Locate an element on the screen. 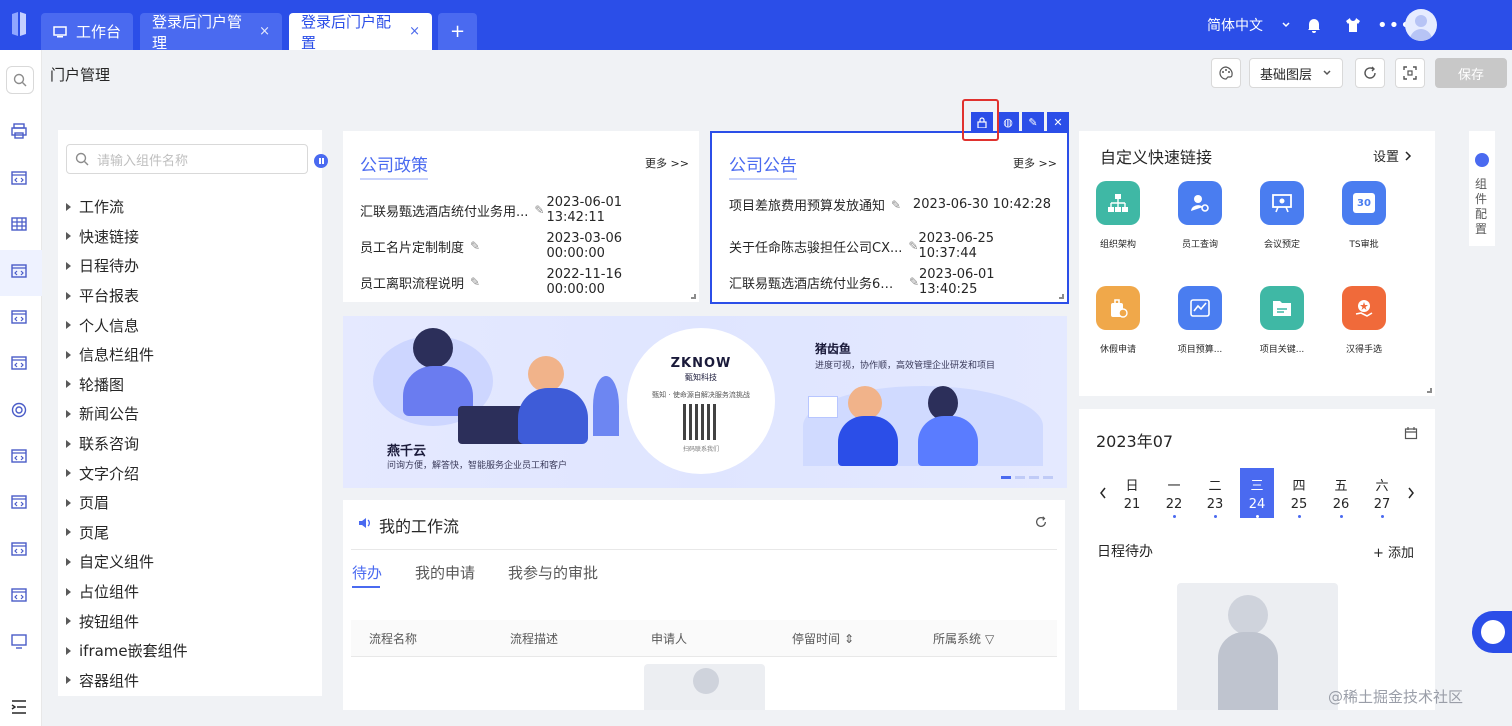  calendar-day: 一 22 is located at coordinates (1174, 493).